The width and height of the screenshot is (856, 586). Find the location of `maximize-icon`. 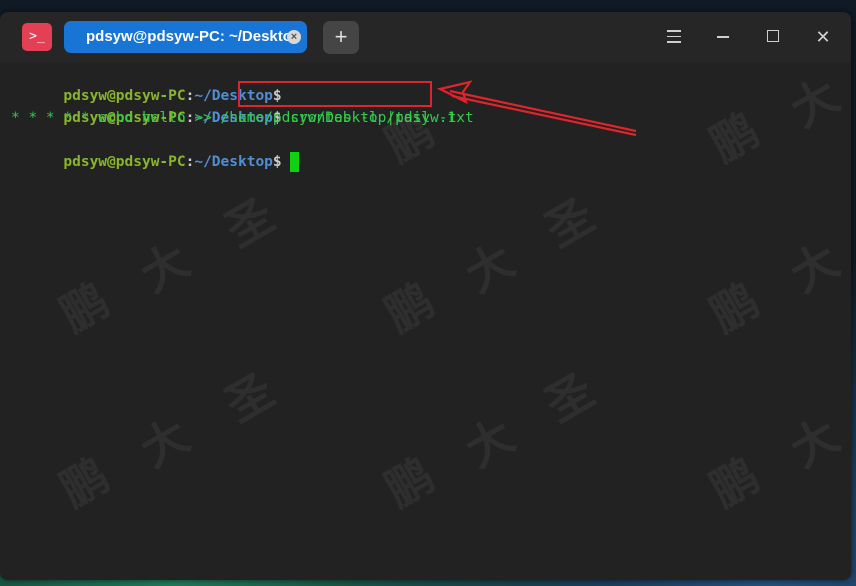

maximize-icon is located at coordinates (773, 37).